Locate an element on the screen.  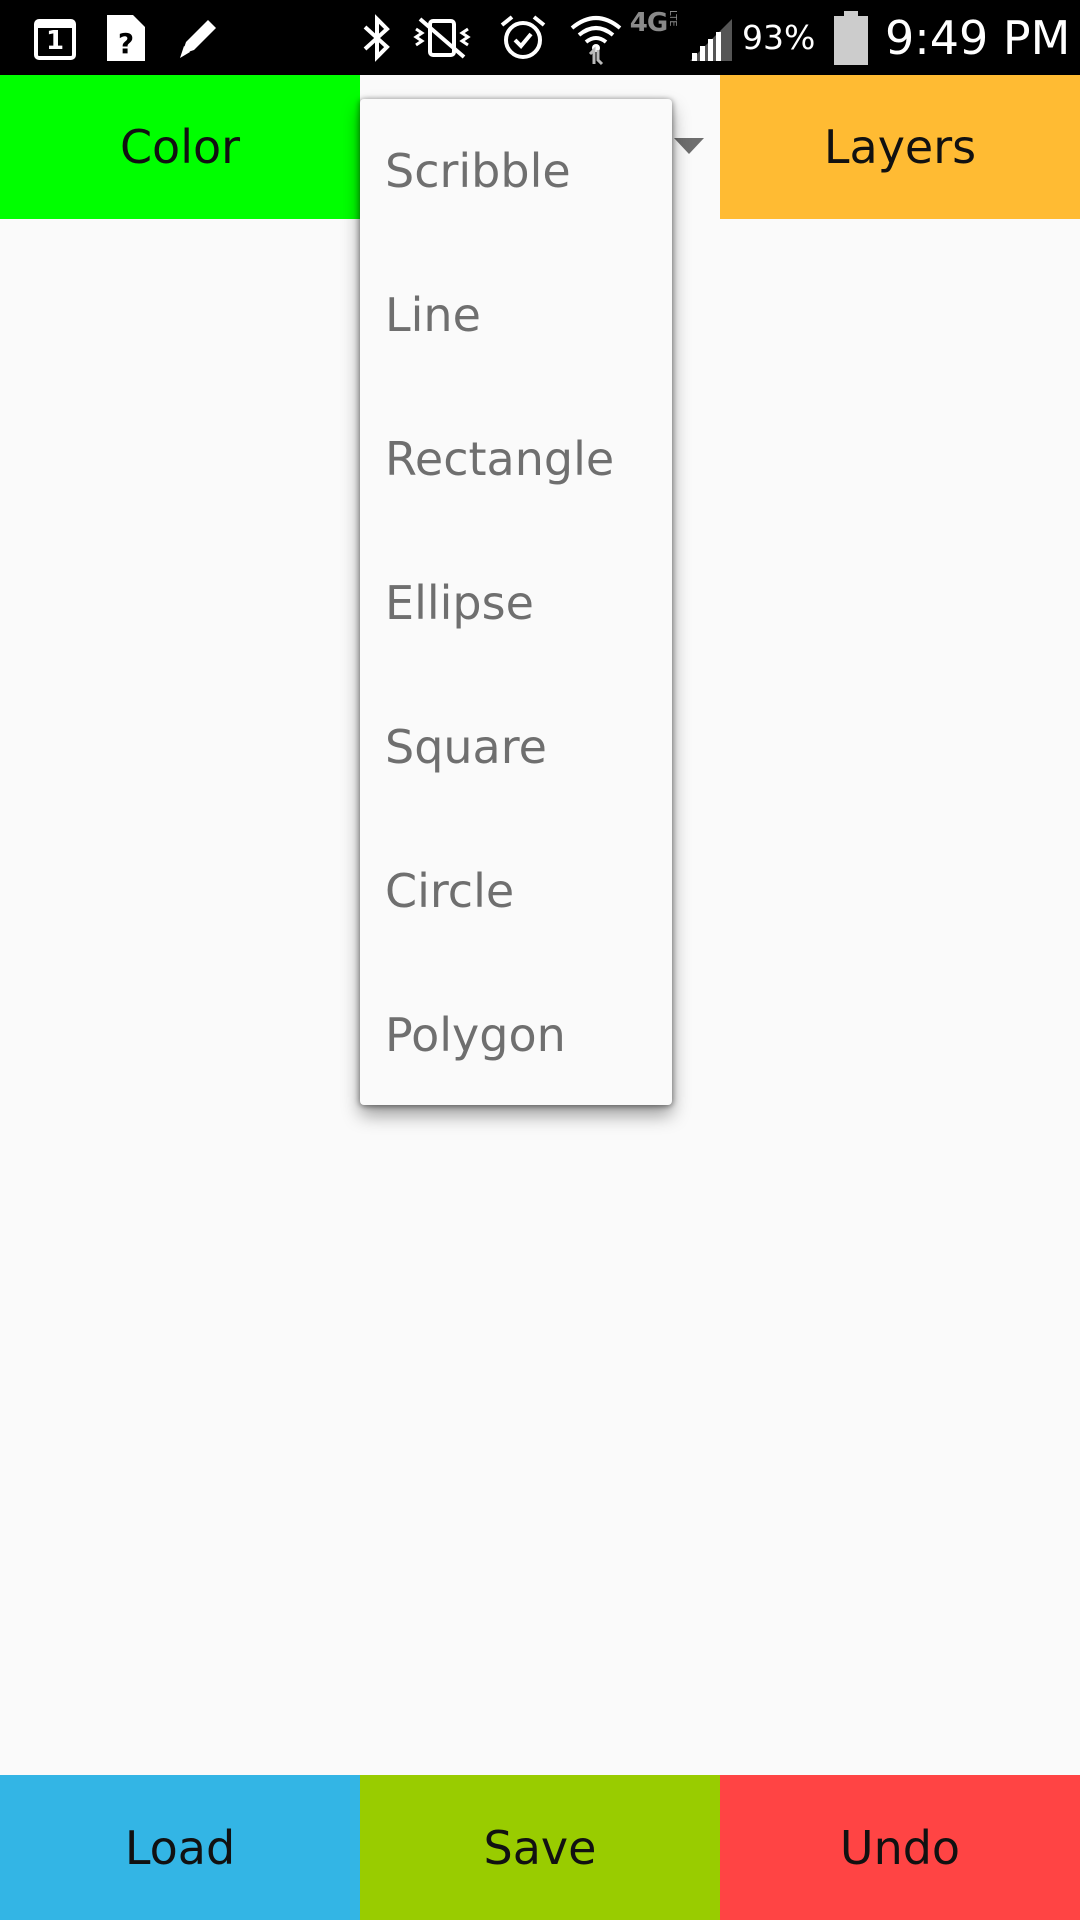
network-type-label: 4G is located at coordinates (648, 23).